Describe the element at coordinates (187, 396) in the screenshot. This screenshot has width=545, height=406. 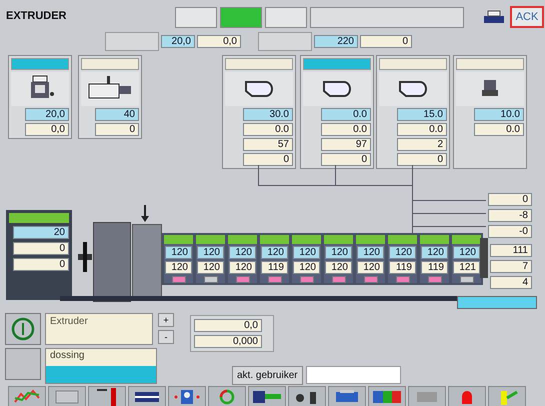
I see `operator-button` at that location.